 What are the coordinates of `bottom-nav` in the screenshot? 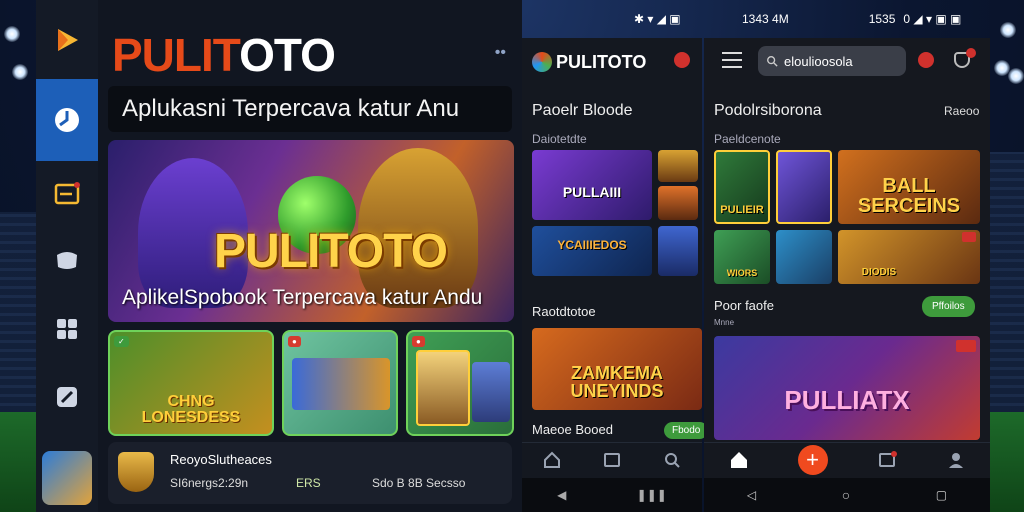 It's located at (612, 459).